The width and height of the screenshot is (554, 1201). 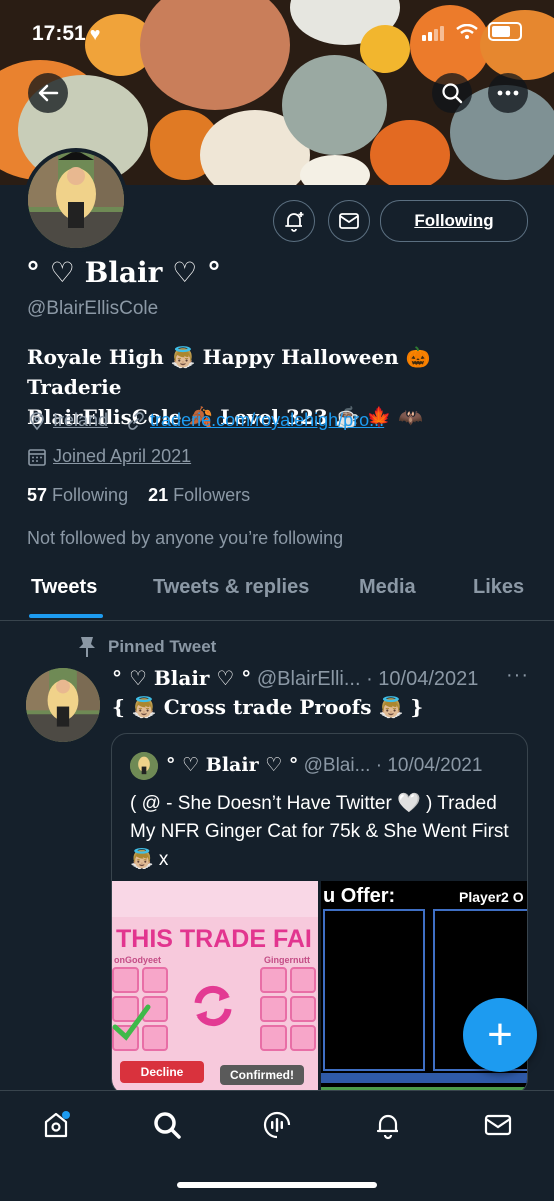 I want to click on messages-icon, so click(x=498, y=1125).